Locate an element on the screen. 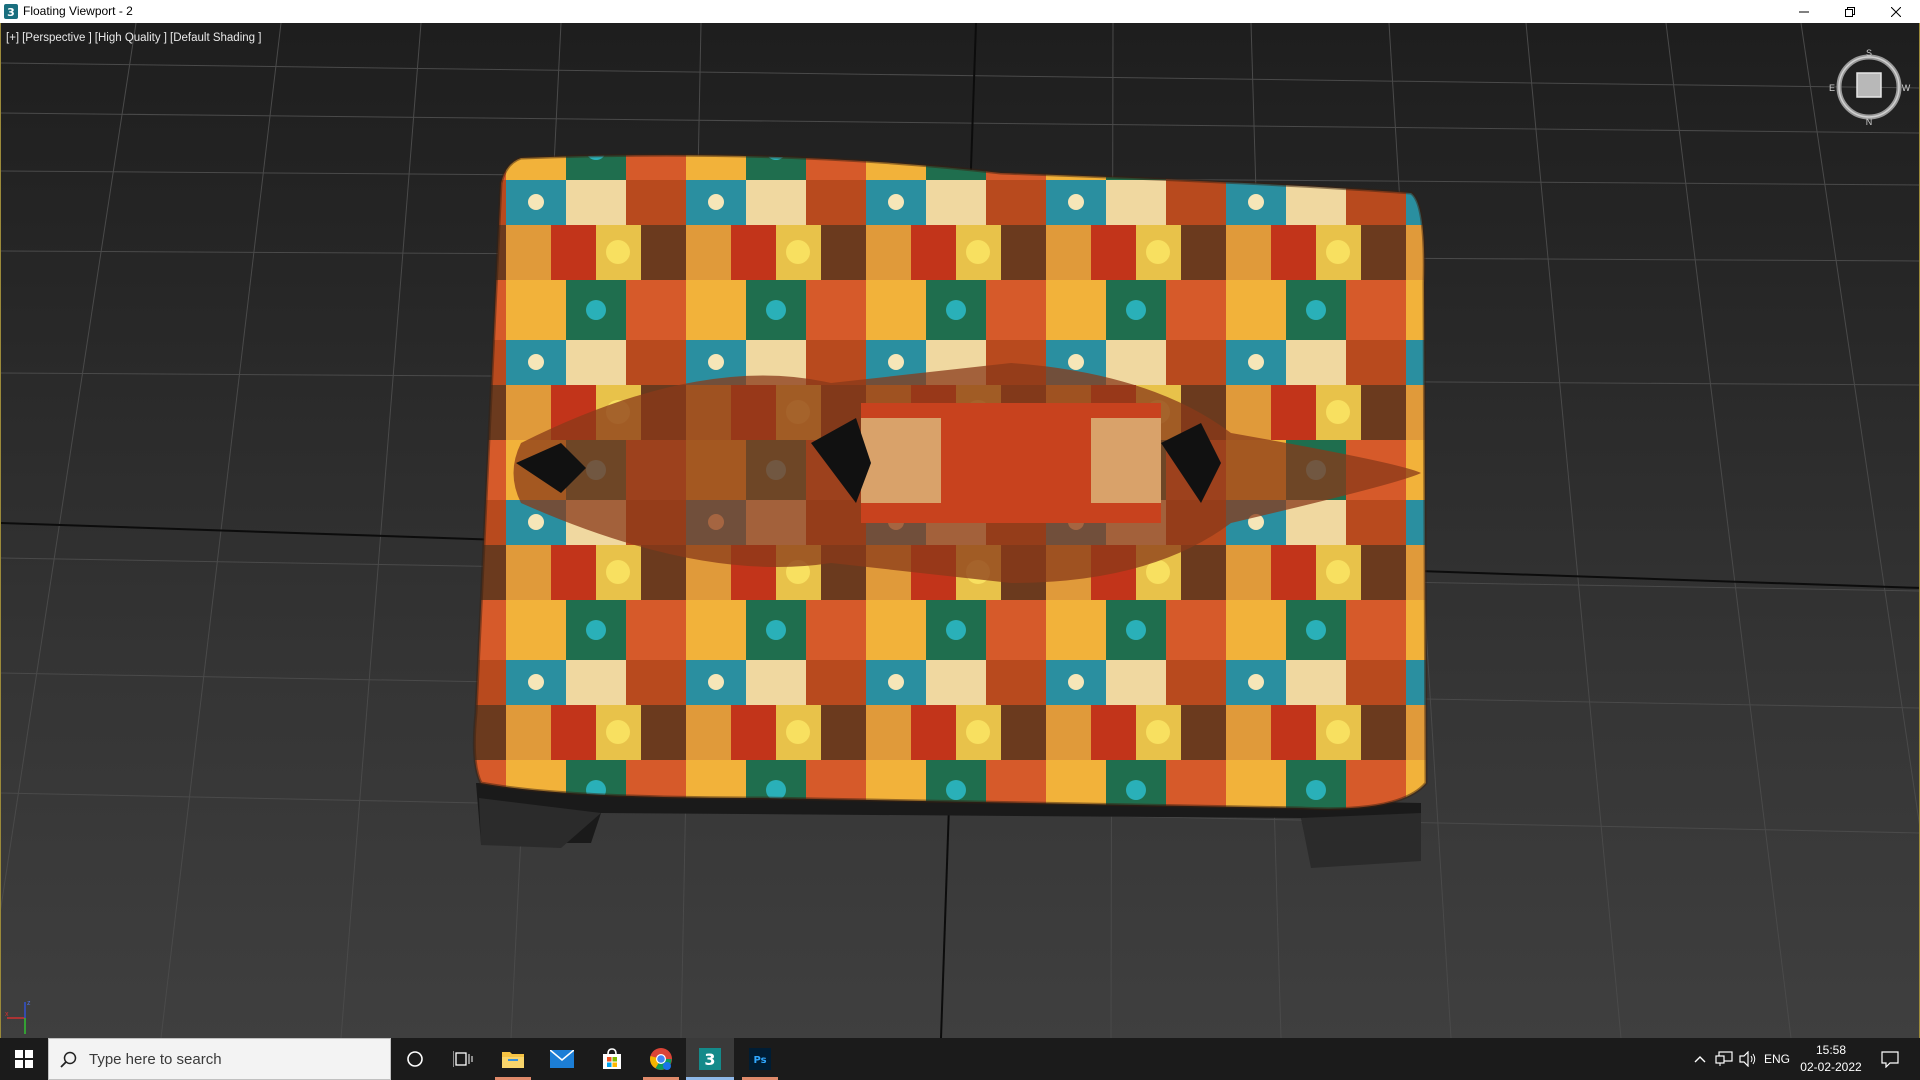  window-title-bar: 3 Floating Viewport - 2 is located at coordinates (960, 12).